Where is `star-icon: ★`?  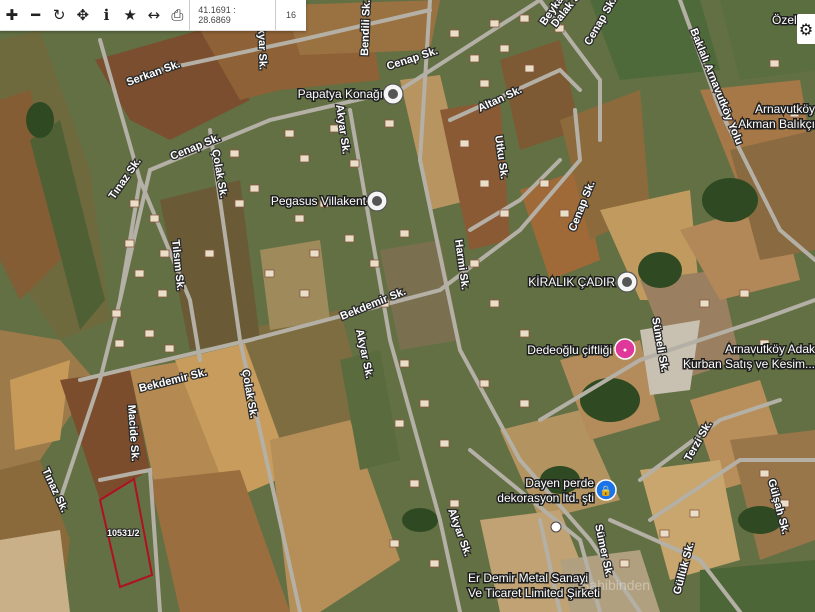 star-icon: ★ is located at coordinates (130, 15).